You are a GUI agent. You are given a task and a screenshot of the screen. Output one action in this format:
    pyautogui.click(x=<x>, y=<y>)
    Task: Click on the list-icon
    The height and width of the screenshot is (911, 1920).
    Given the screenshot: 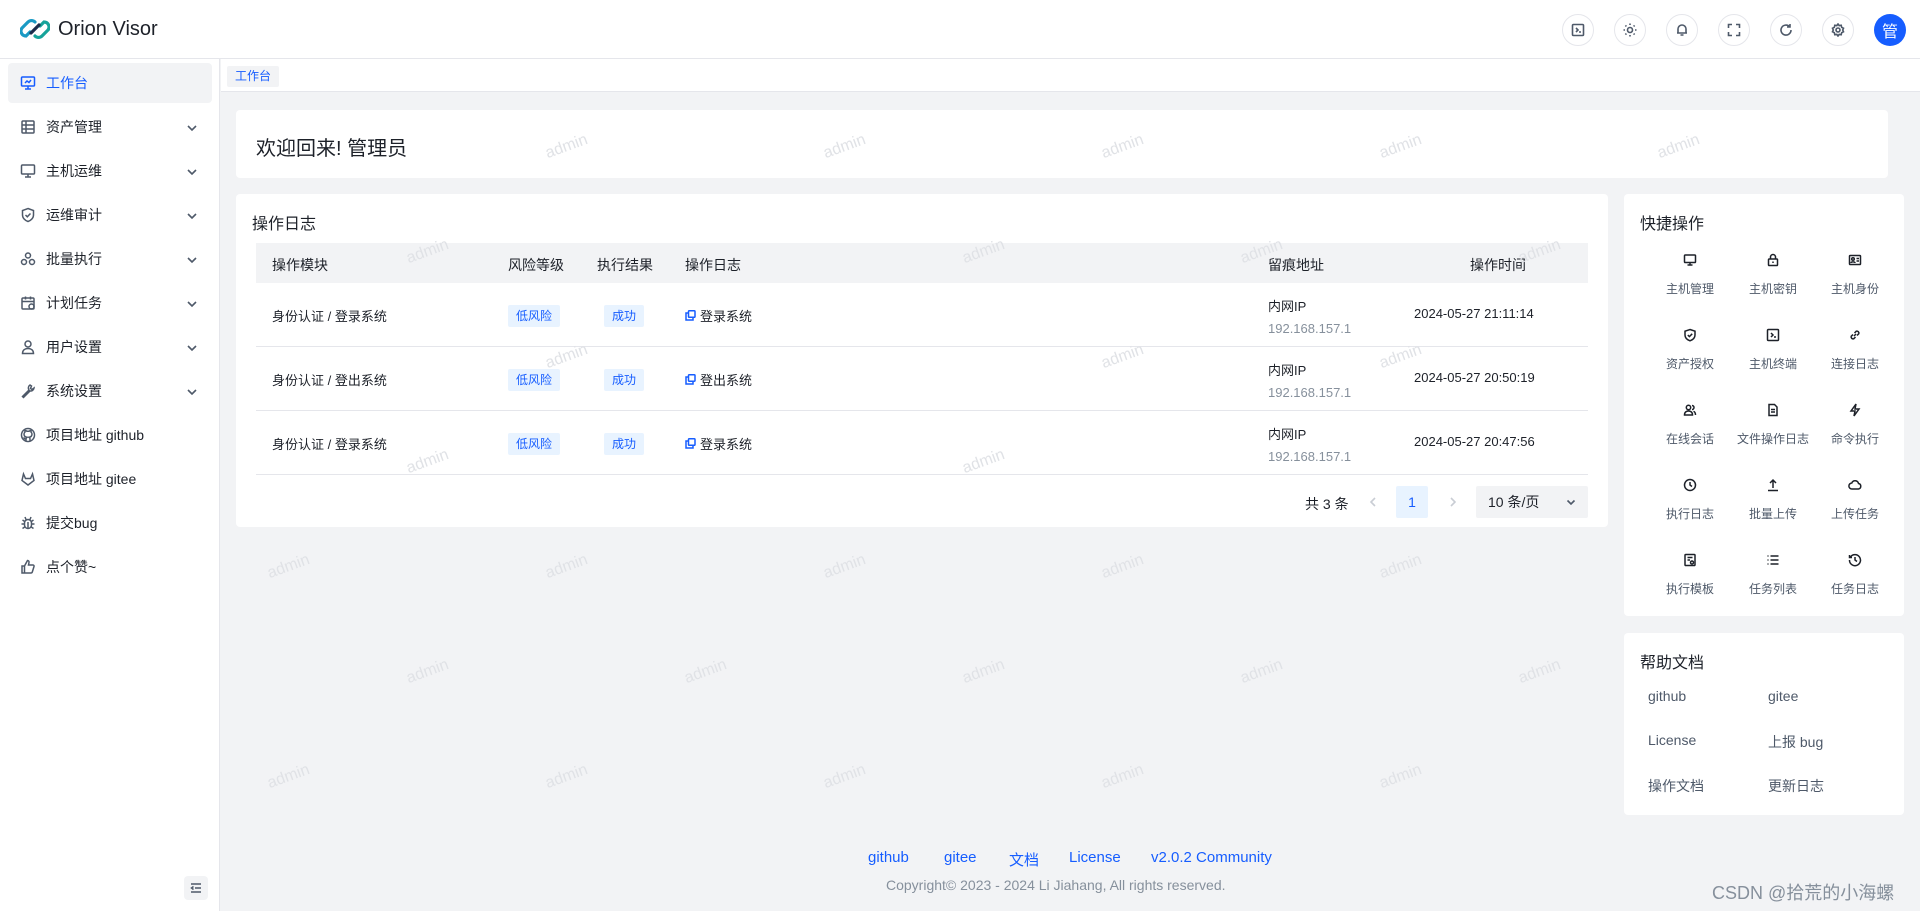 What is the action you would take?
    pyautogui.click(x=1773, y=560)
    